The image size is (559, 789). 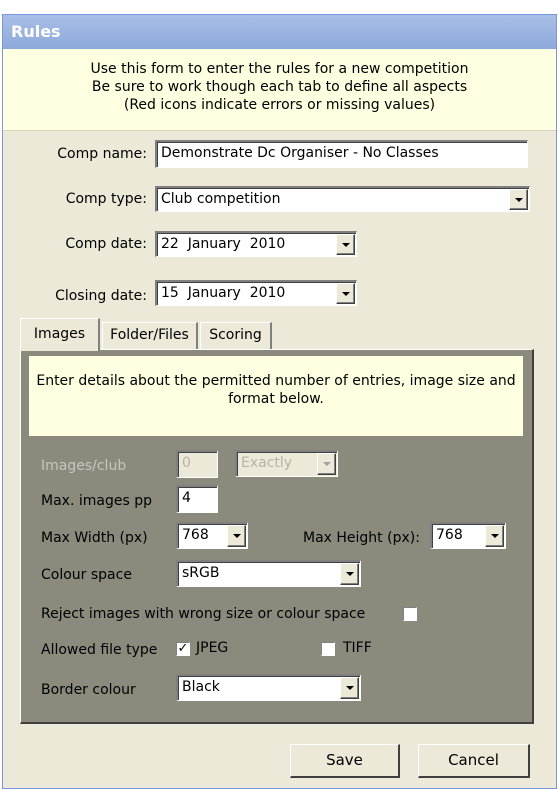 I want to click on tiff-checkbox, so click(x=328, y=649).